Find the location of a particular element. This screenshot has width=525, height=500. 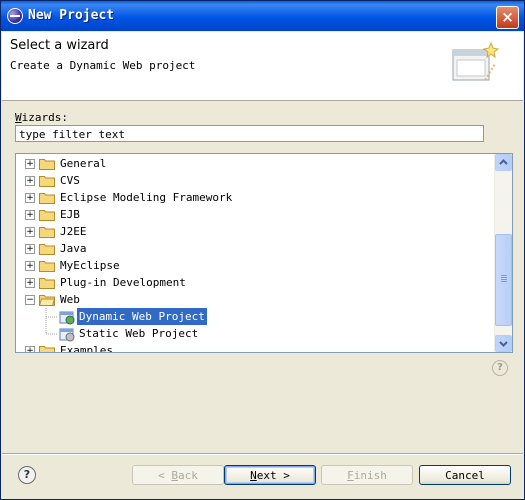

tree-item-label: J2EE is located at coordinates (73, 231).